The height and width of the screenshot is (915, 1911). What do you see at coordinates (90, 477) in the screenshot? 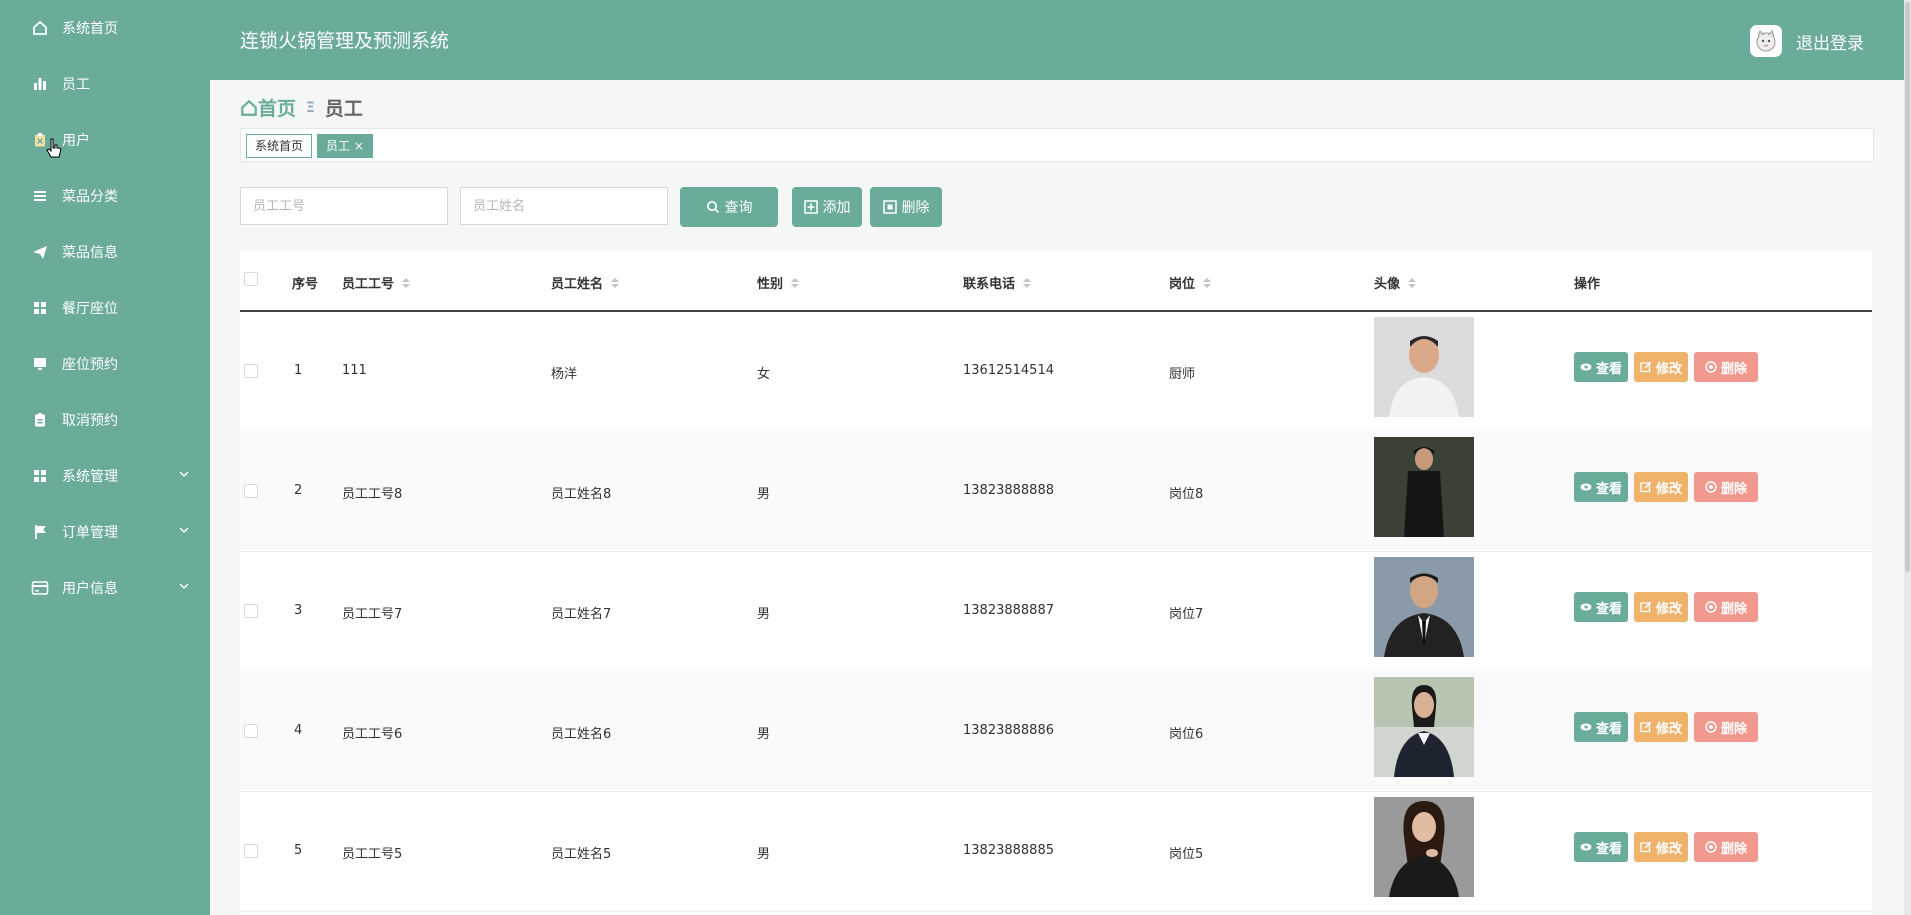
I see `sidebar-item-label: 系统管理` at bounding box center [90, 477].